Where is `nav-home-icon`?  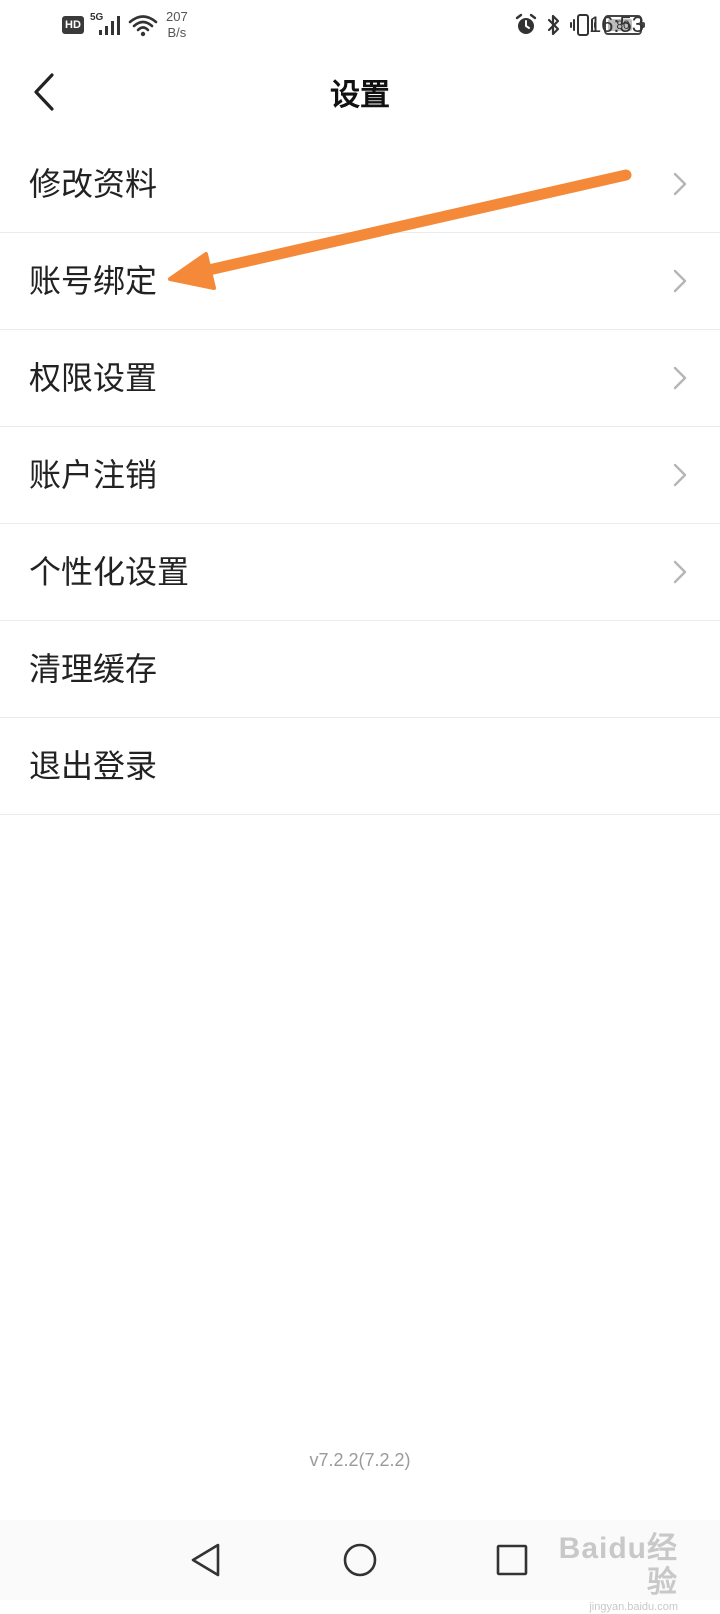 nav-home-icon is located at coordinates (360, 1560).